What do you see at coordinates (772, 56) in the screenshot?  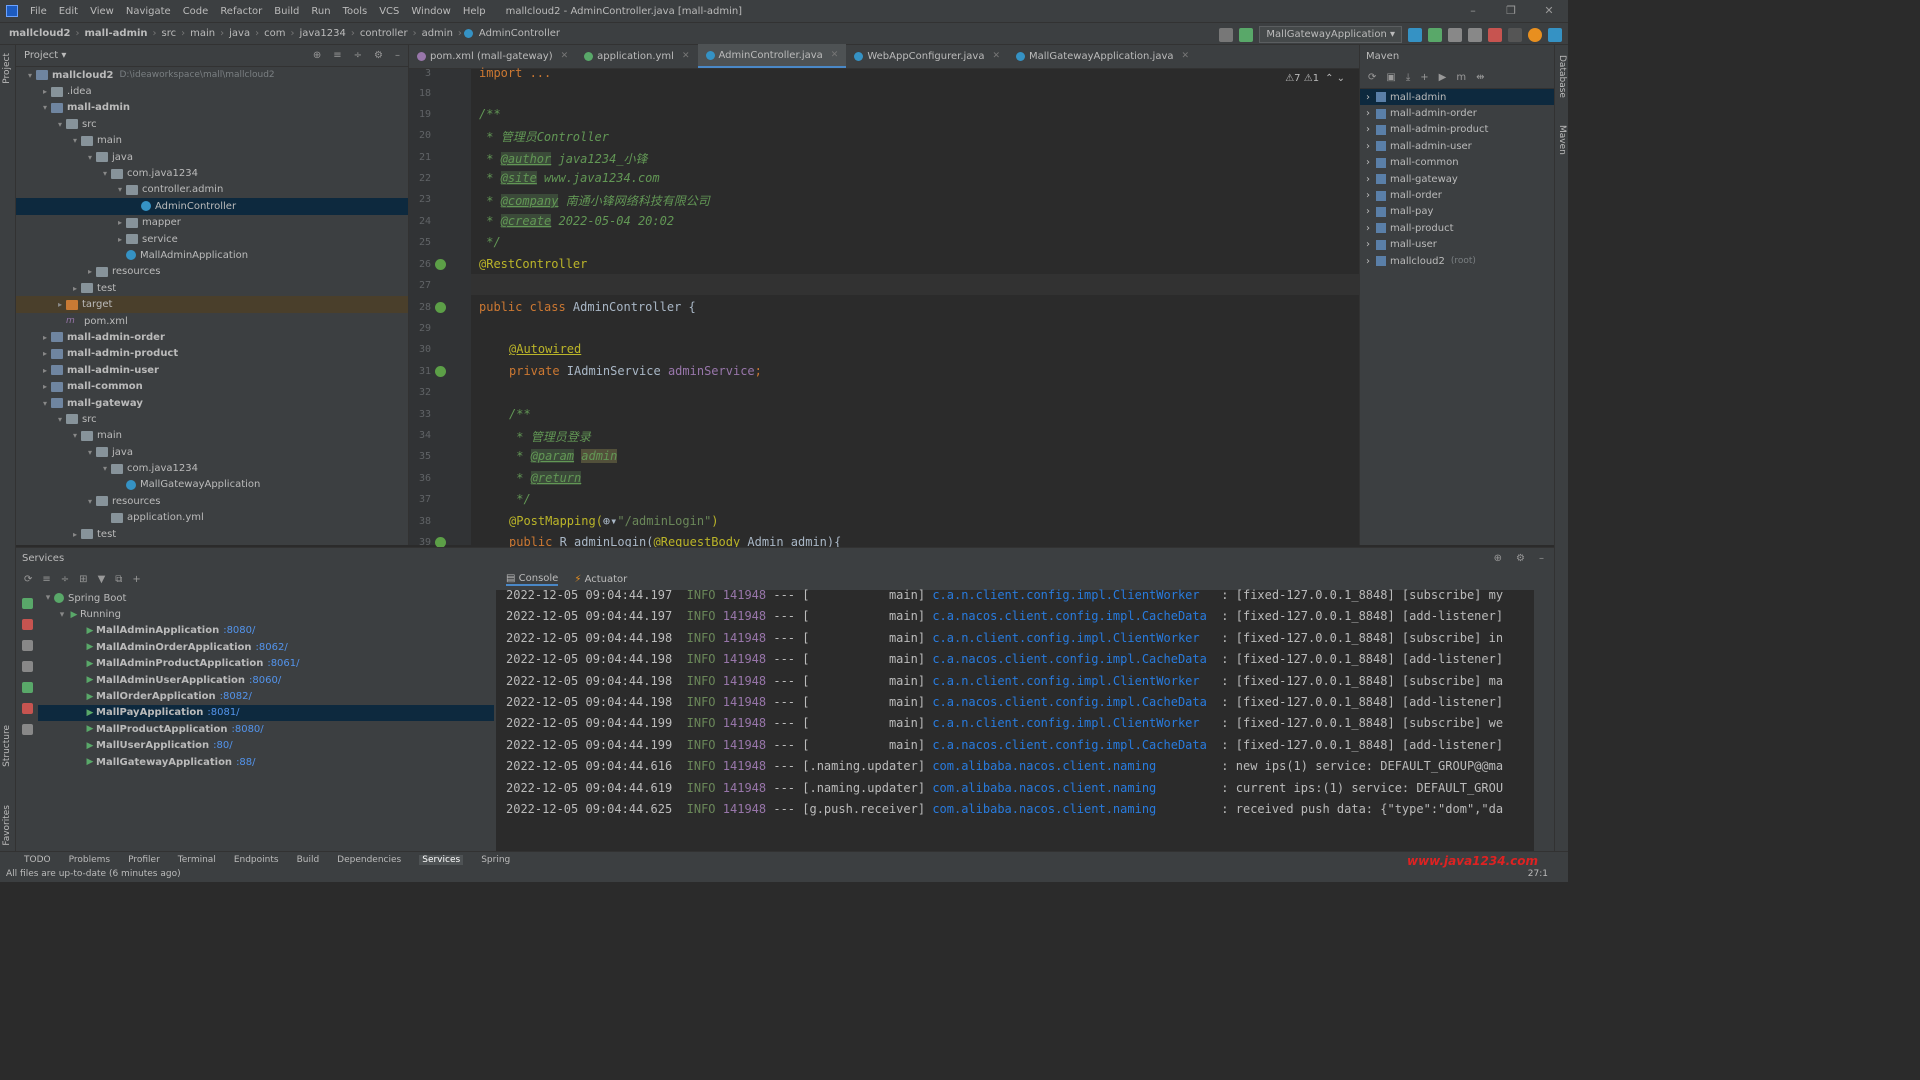 I see `editor-tab: AdminController.java ✕` at bounding box center [772, 56].